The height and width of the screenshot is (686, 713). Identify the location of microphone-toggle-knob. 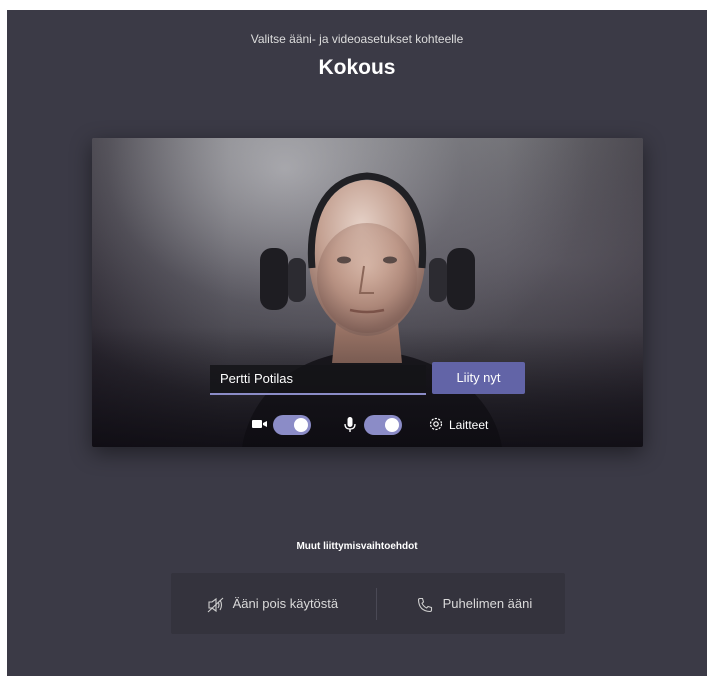
(392, 425).